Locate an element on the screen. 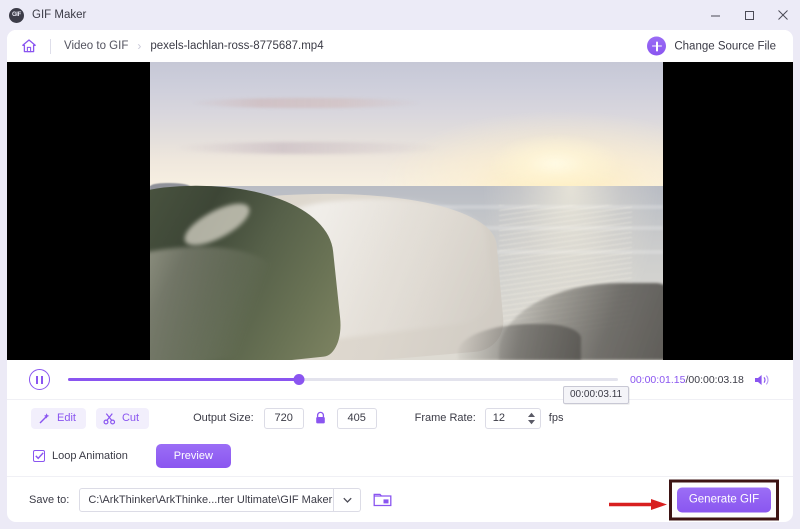  spinner-arrows-icon is located at coordinates (531, 418).